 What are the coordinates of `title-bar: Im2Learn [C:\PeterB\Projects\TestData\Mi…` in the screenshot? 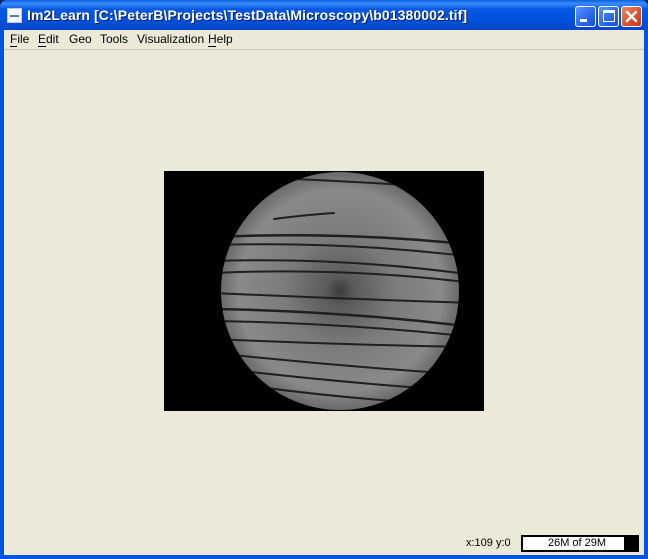 It's located at (324, 15).